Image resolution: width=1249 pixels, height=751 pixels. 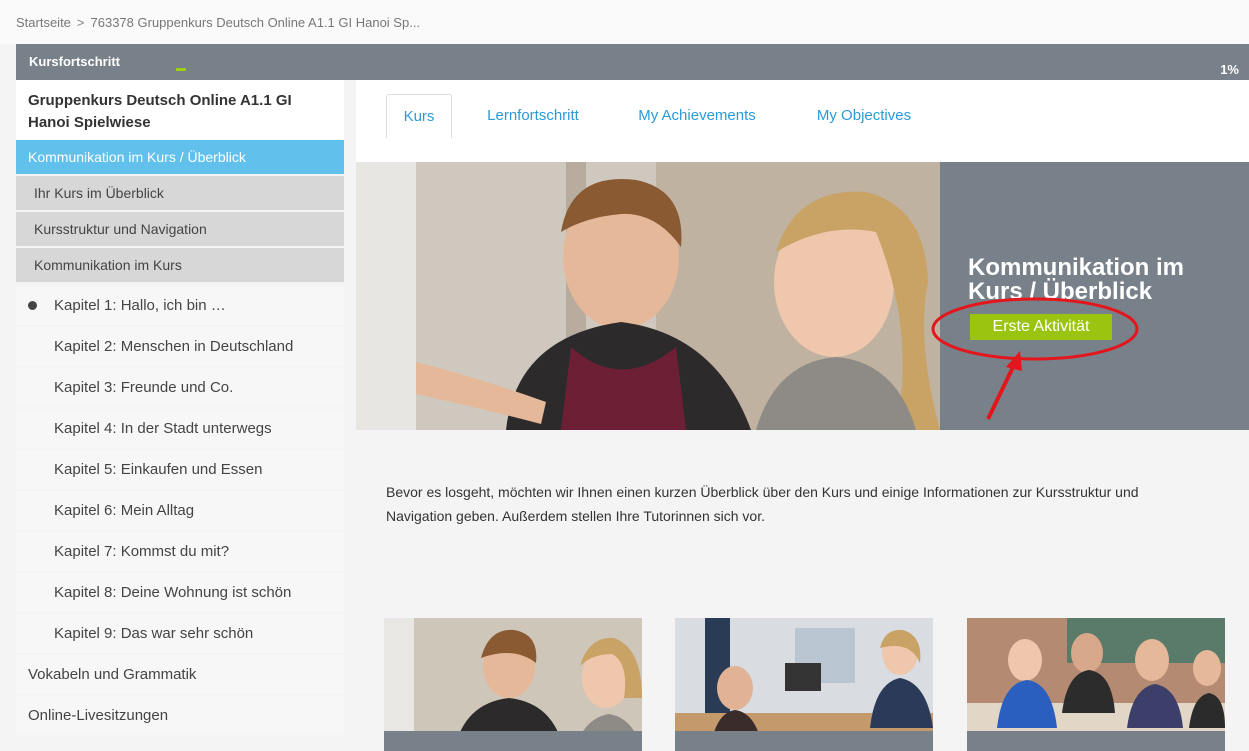 I want to click on sidebar-chapter-label: Kapitel 9: Das war sehr schön, so click(x=154, y=633).